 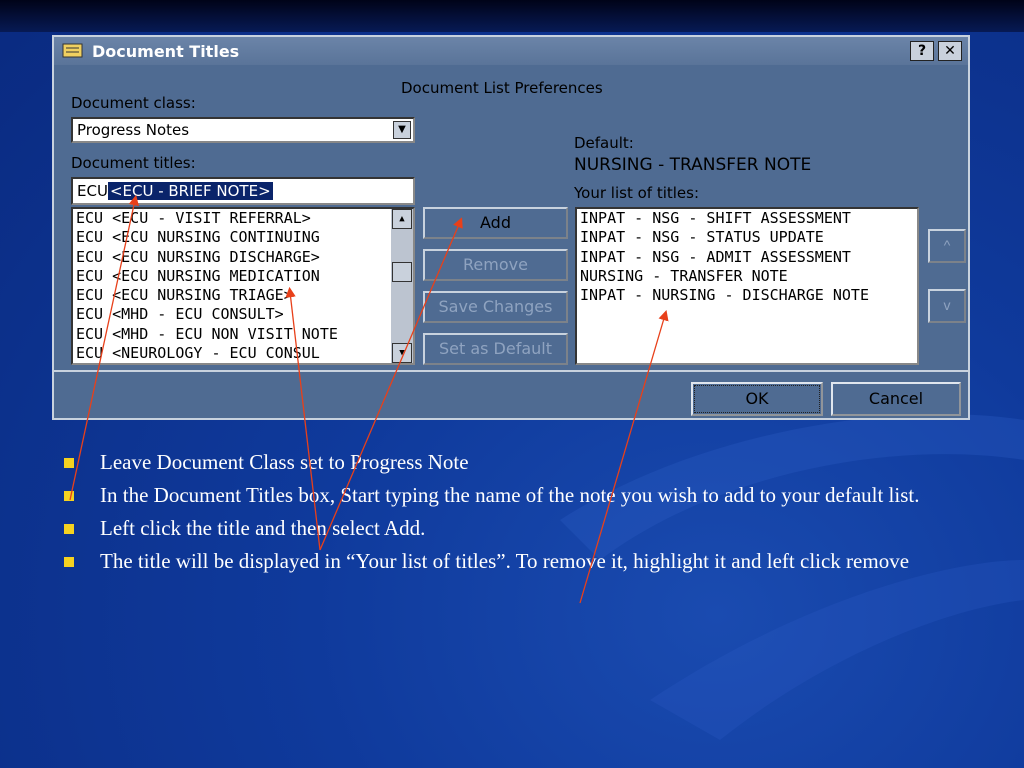 I want to click on document-class-select: Progress Notes ▼, so click(x=243, y=130).